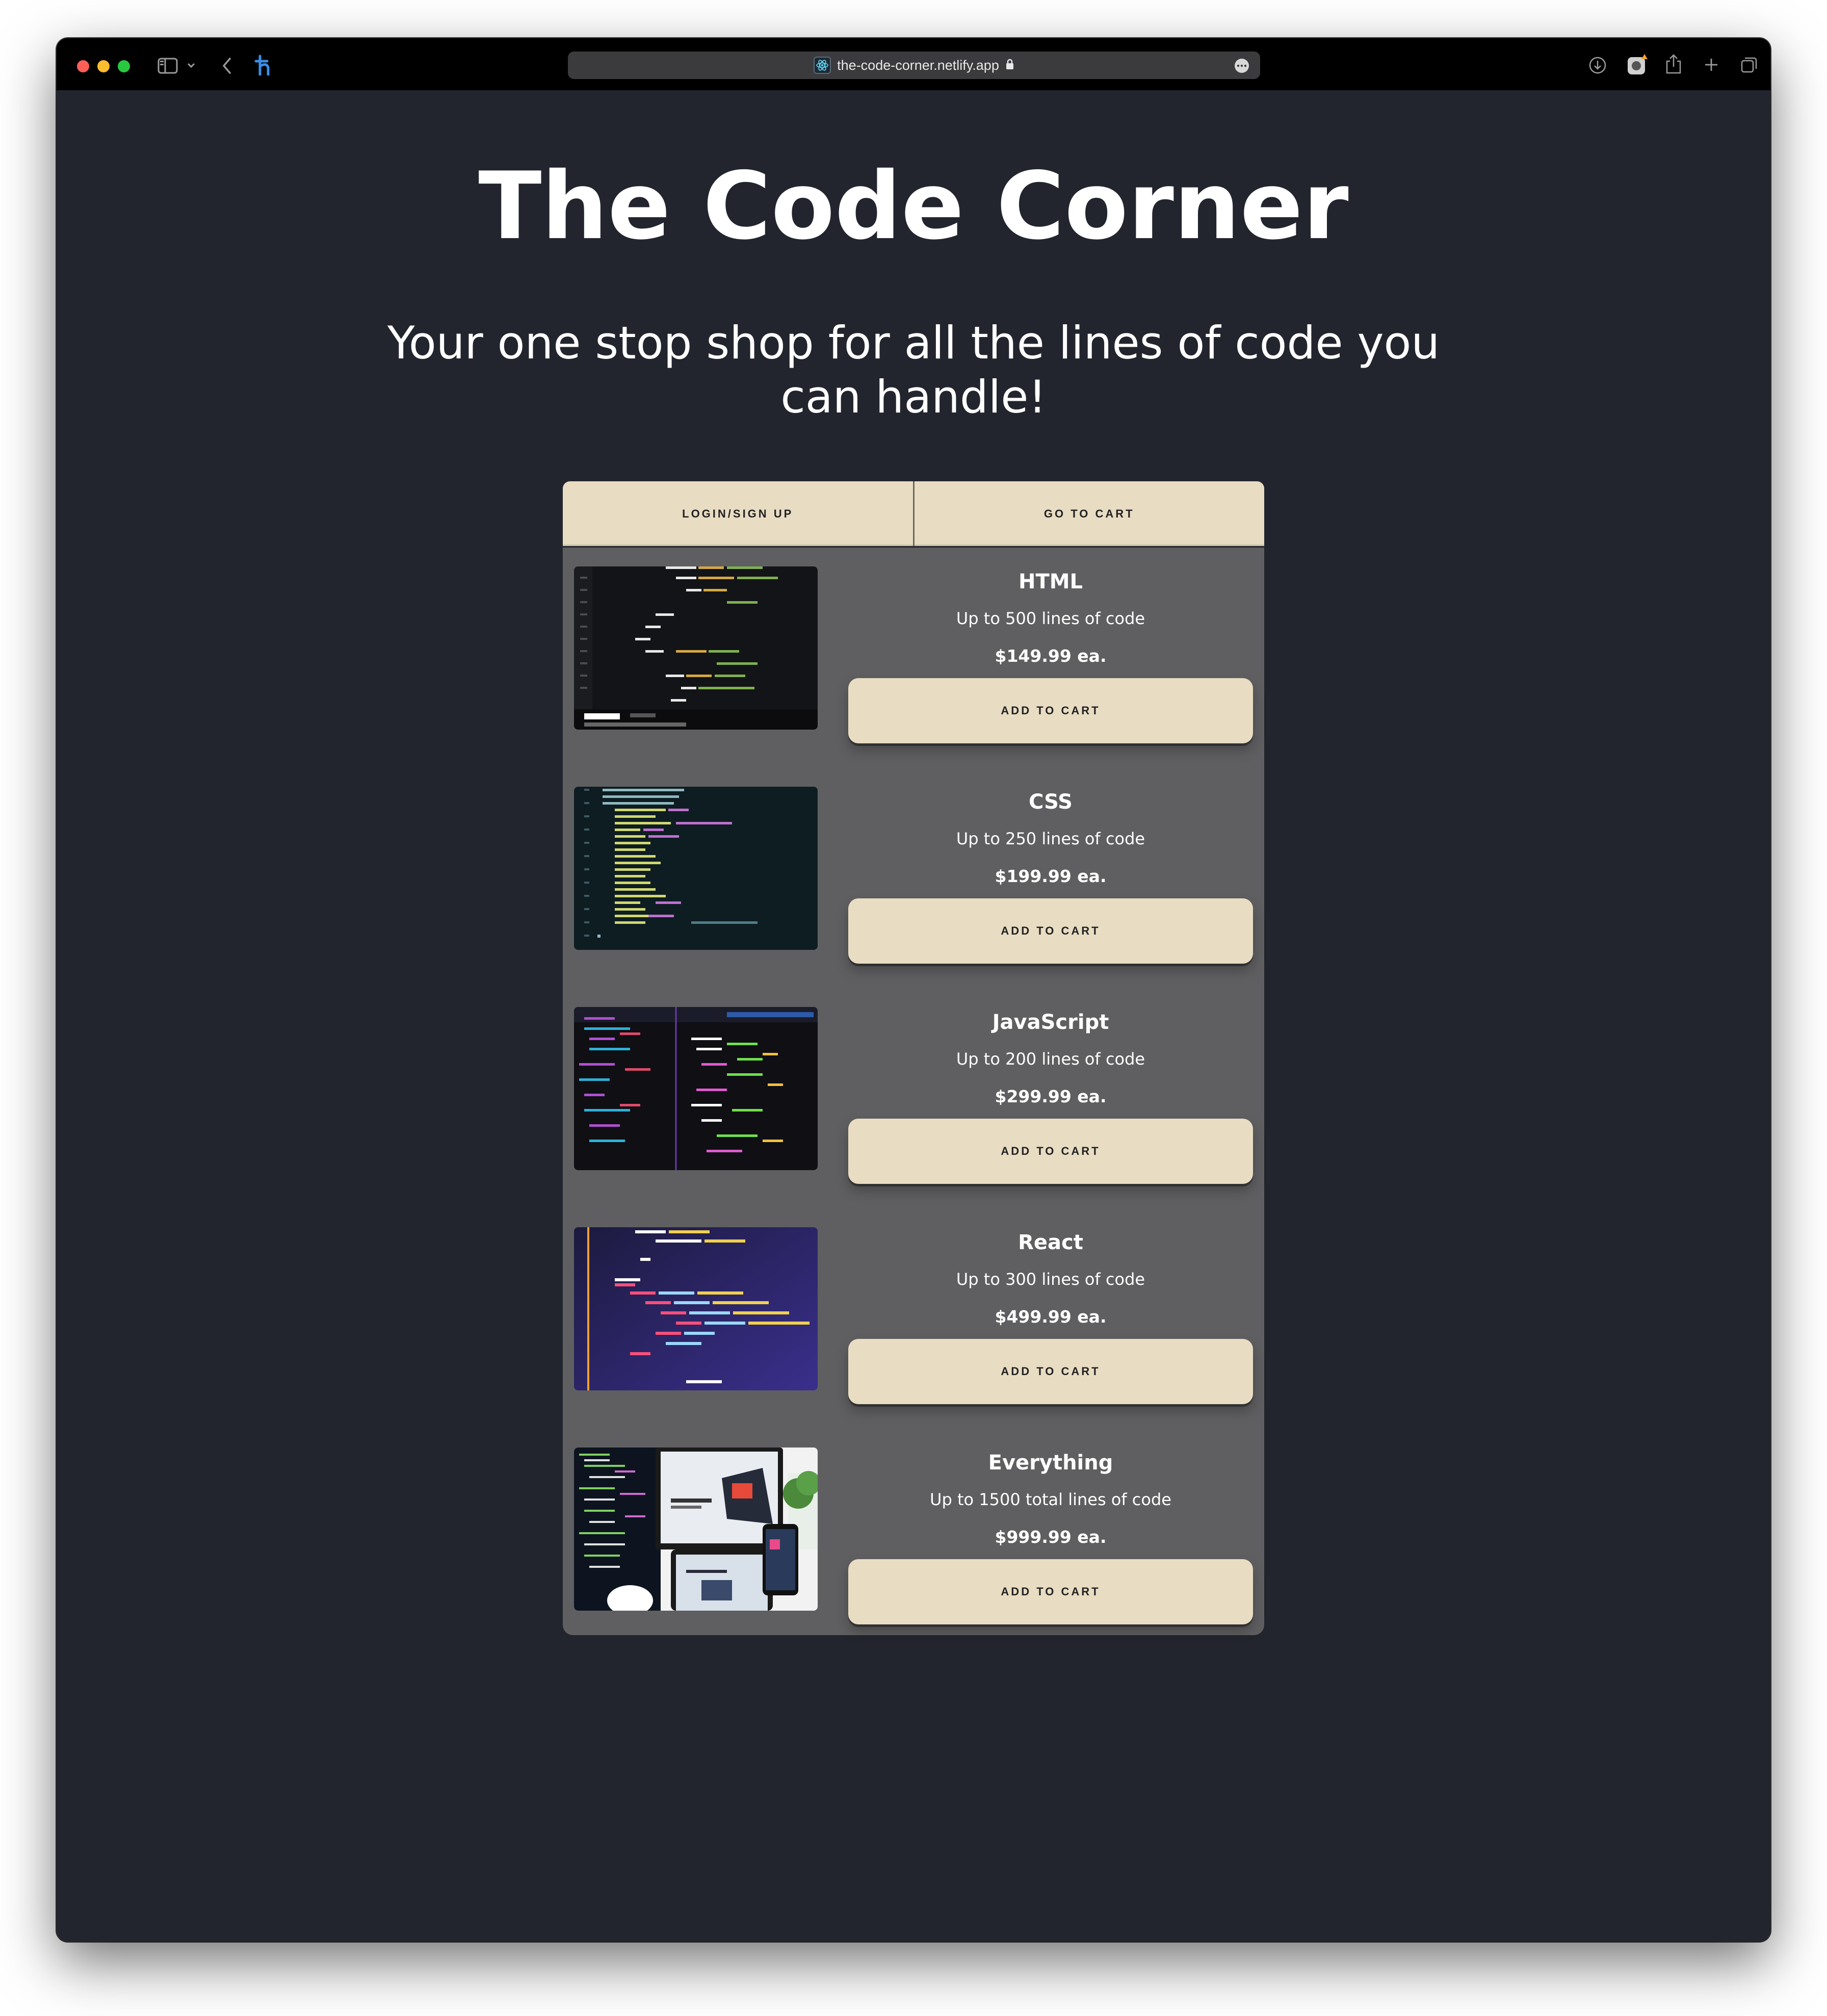  Describe the element at coordinates (191, 65) in the screenshot. I see `chevron-down-icon` at that location.